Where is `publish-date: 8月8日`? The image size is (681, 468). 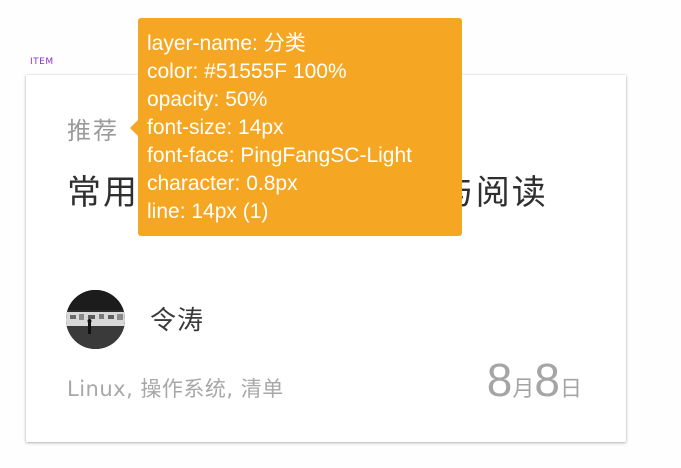 publish-date: 8月8日 is located at coordinates (534, 380).